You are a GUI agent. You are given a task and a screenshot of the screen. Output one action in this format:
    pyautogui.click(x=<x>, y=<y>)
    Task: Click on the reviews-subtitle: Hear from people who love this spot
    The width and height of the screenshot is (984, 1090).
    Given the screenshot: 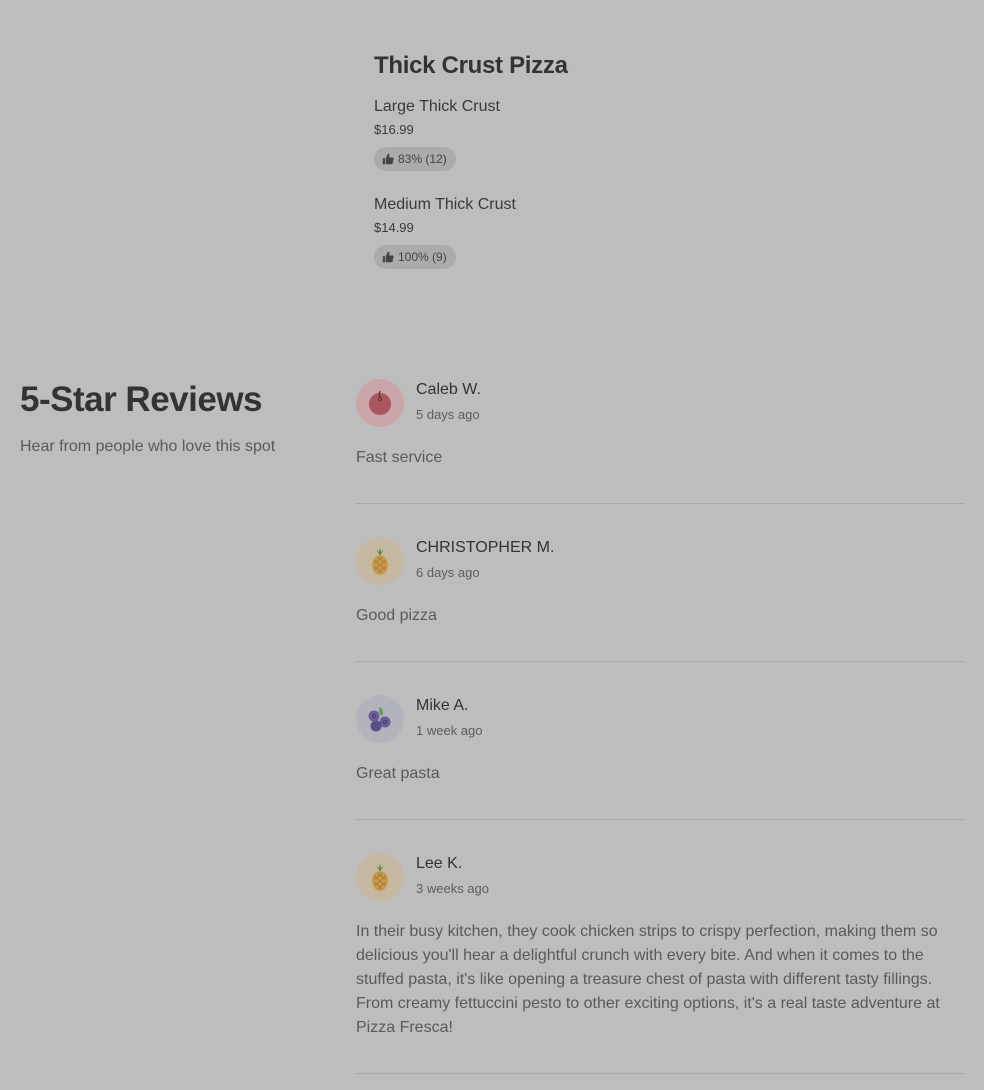 What is the action you would take?
    pyautogui.click(x=148, y=446)
    